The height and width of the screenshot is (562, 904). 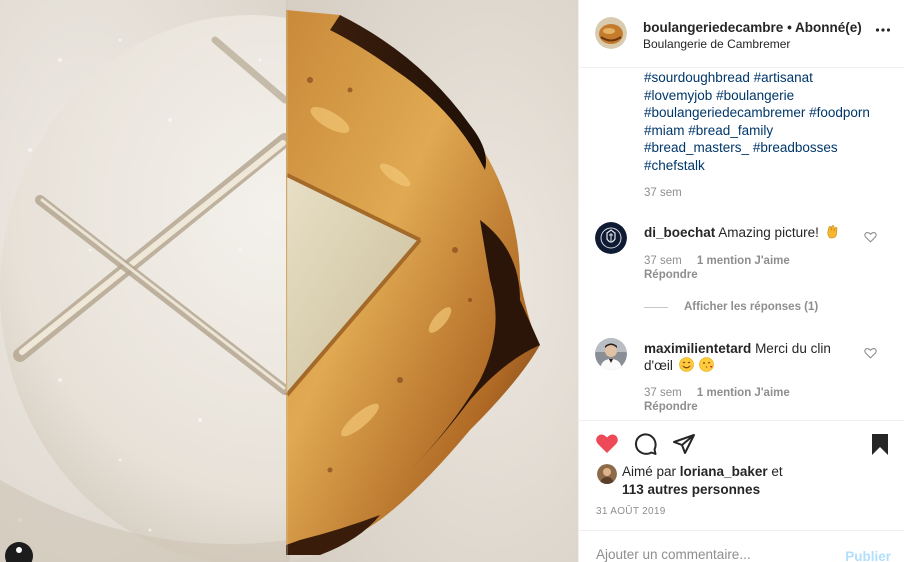 I want to click on comment-username: di_boechat, so click(x=679, y=232).